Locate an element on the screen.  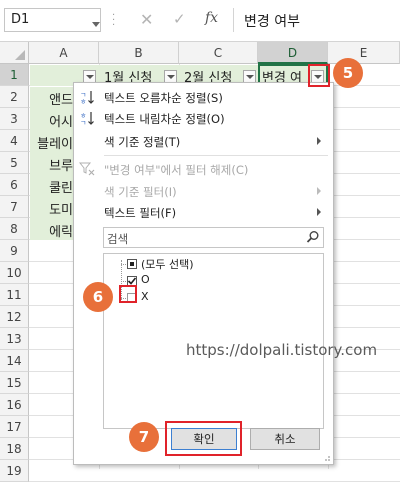
sort-ascending-label: 텍스트 오름차순 정렬(S) is located at coordinates (163, 98).